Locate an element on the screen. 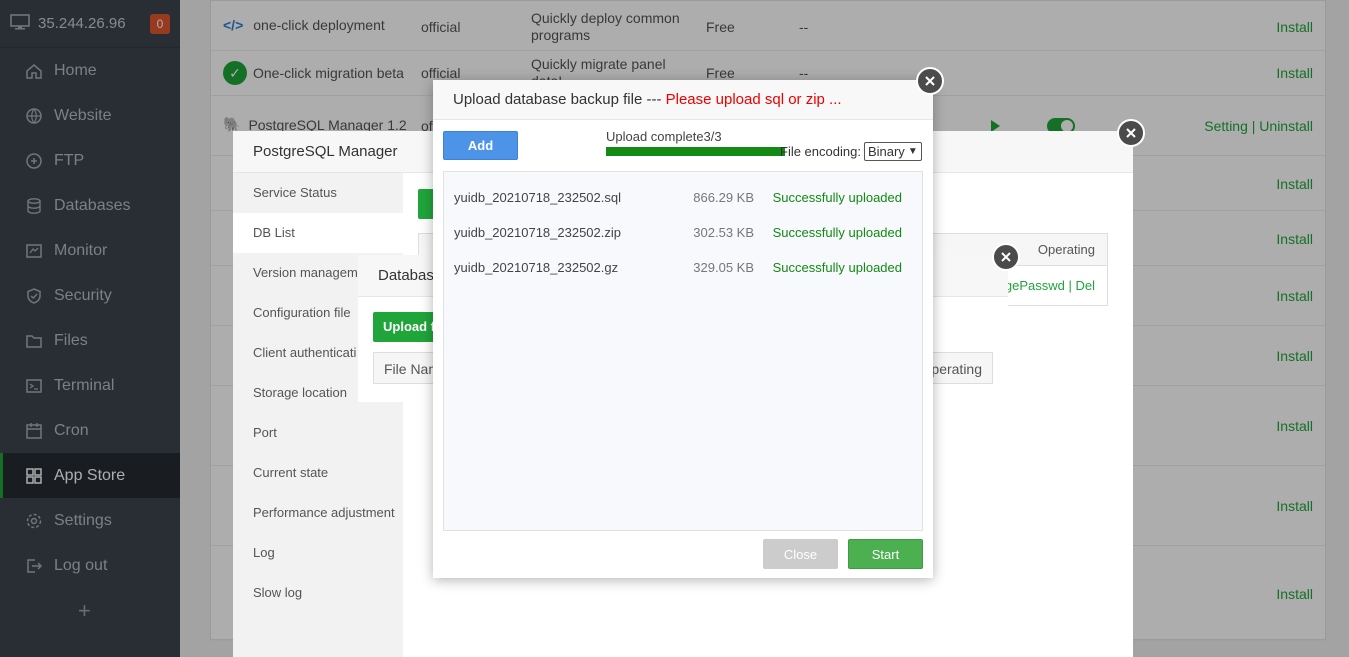  file-name: yuidb_20210718_232502.zip is located at coordinates (537, 232).